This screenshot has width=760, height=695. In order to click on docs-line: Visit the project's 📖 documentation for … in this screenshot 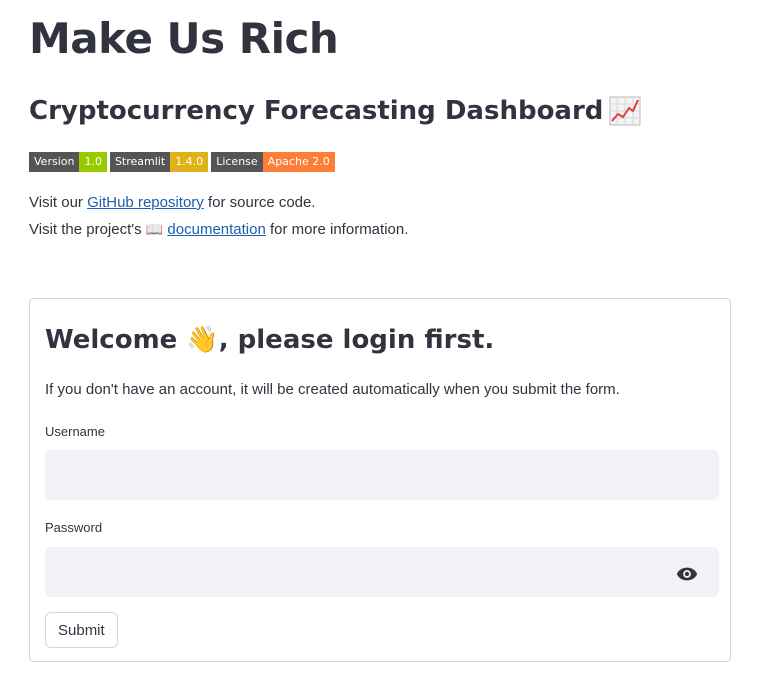, I will do `click(218, 229)`.